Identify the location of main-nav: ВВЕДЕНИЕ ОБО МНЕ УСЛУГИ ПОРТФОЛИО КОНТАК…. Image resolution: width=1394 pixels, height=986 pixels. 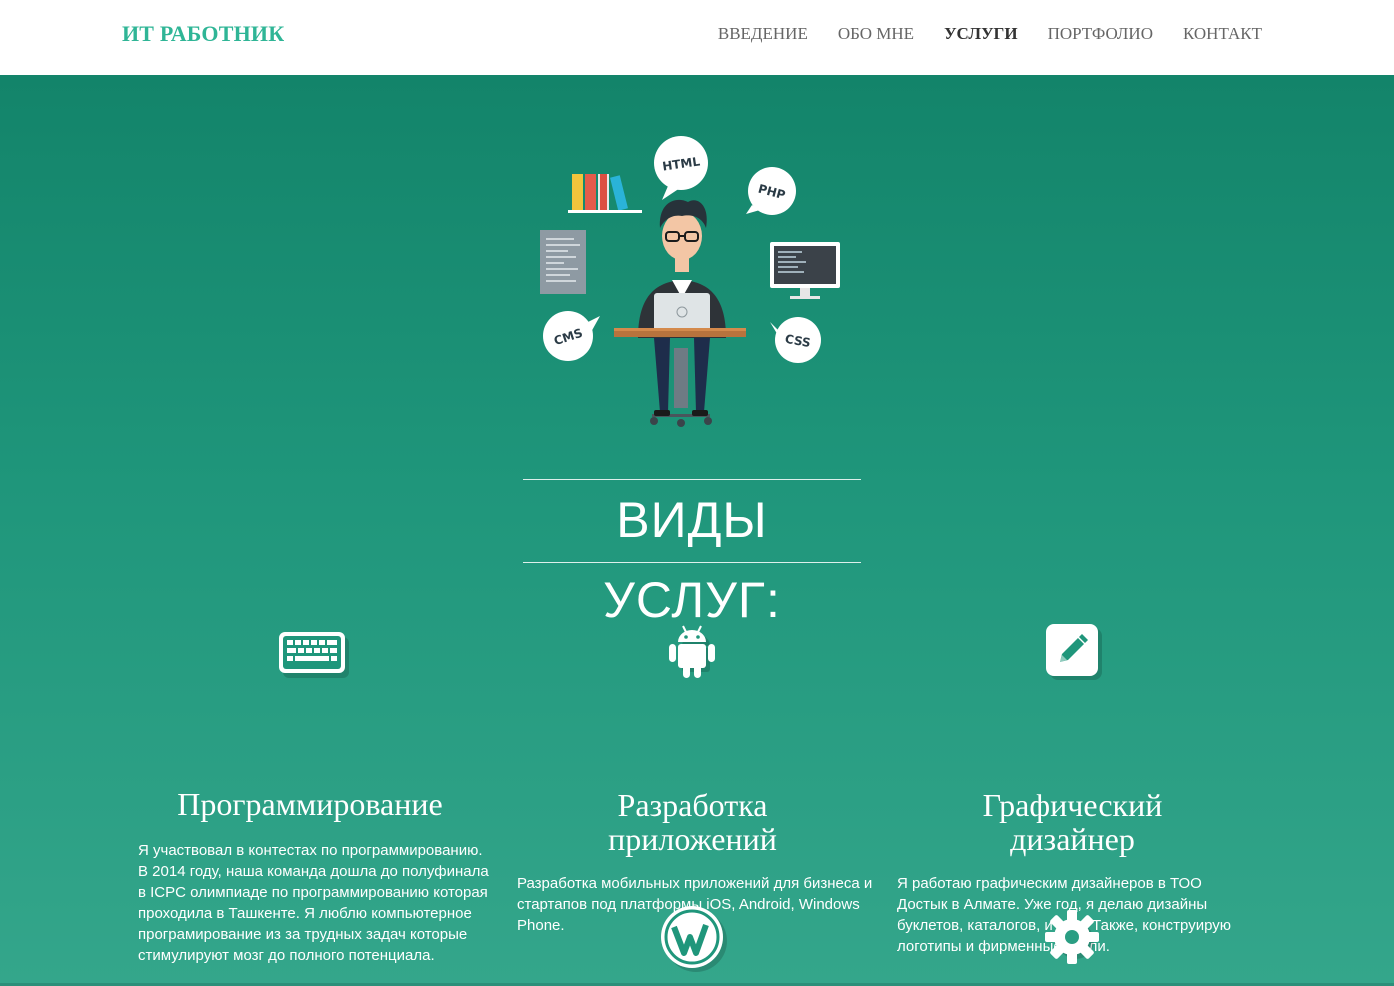
(990, 34).